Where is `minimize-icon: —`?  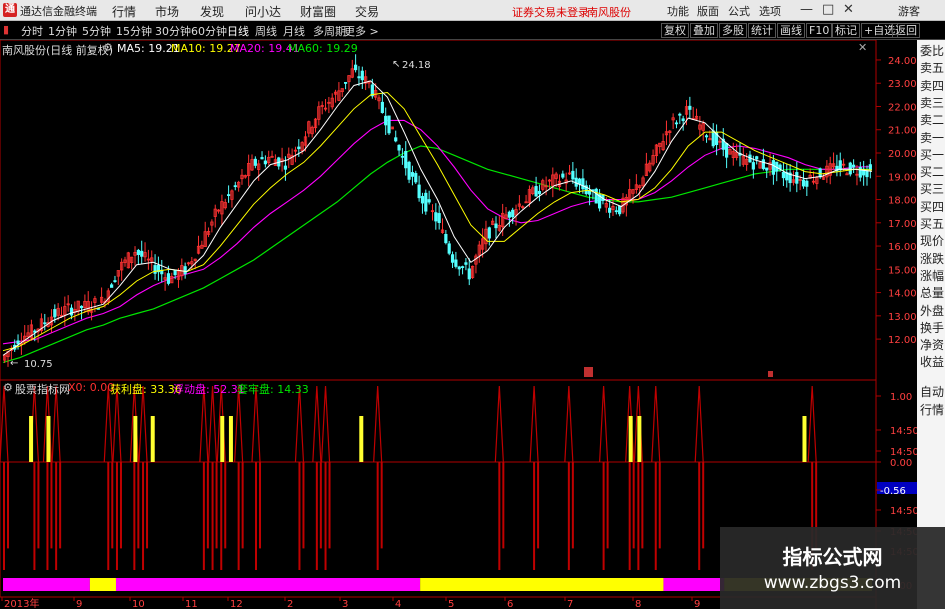 minimize-icon: — is located at coordinates (806, 9).